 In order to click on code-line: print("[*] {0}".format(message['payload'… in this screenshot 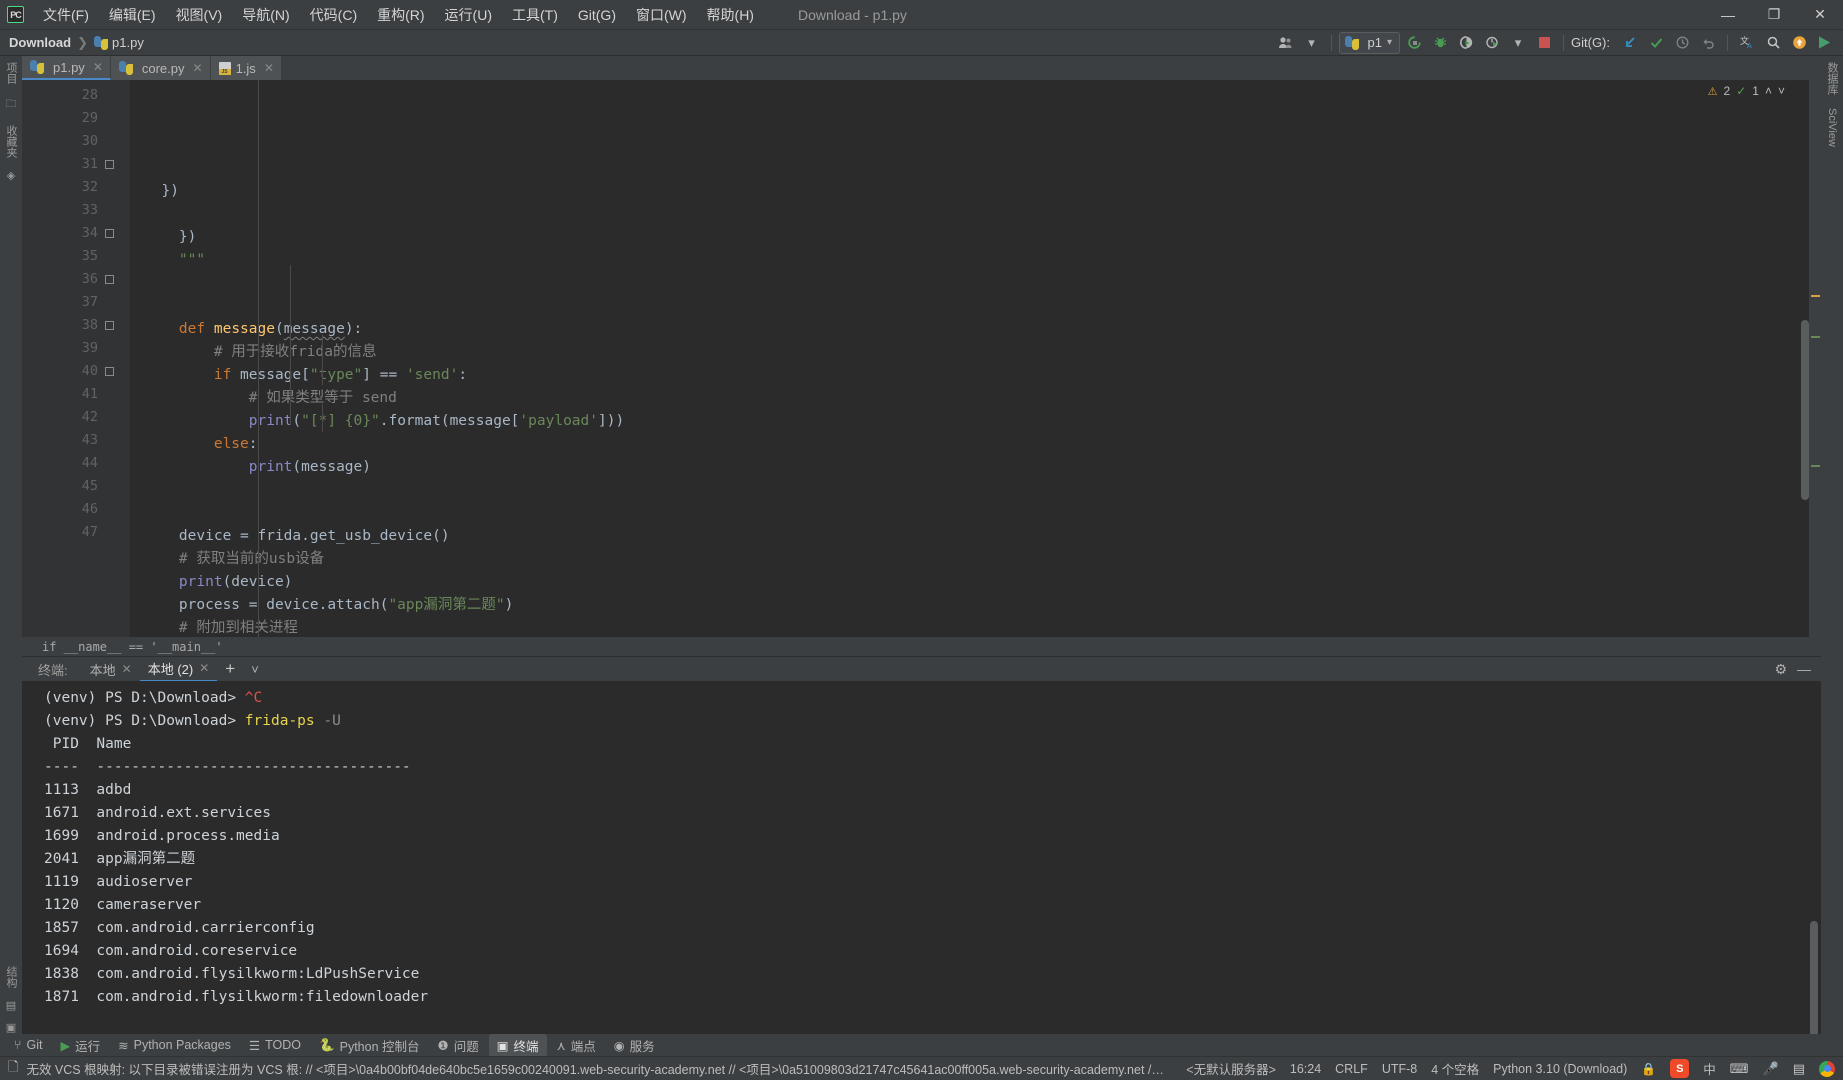, I will do `click(969, 421)`.